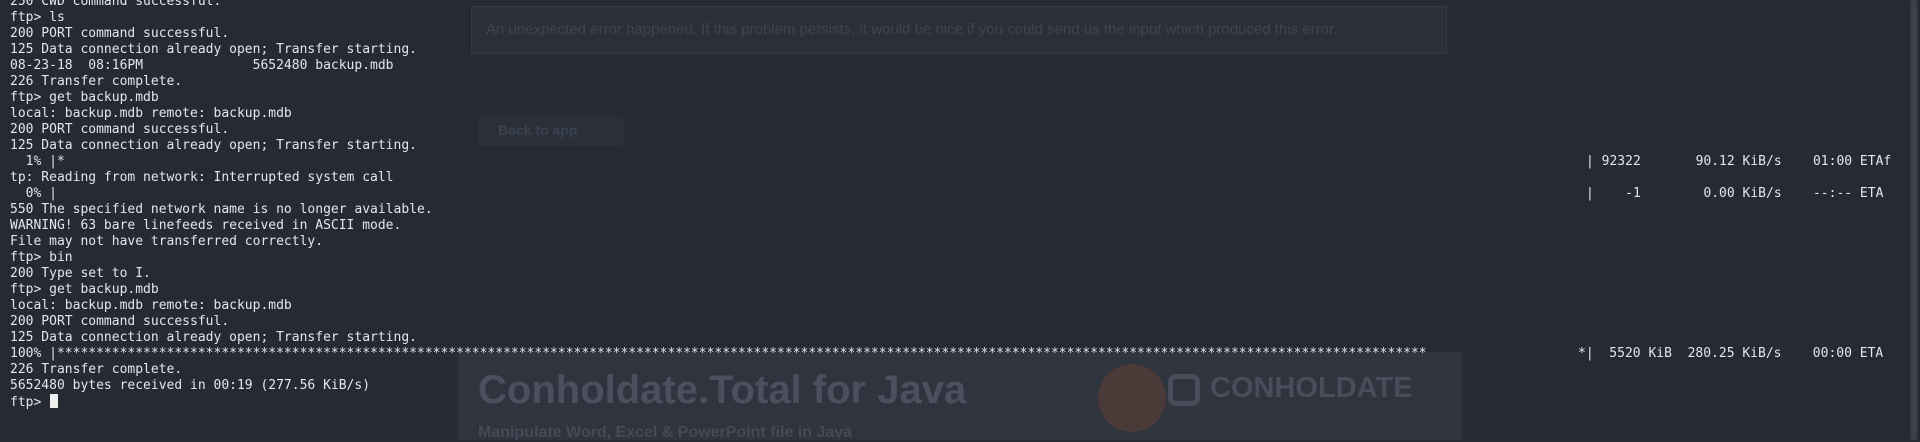 This screenshot has height=442, width=1920. What do you see at coordinates (30, 402) in the screenshot?
I see `prompt-text: ftp>` at bounding box center [30, 402].